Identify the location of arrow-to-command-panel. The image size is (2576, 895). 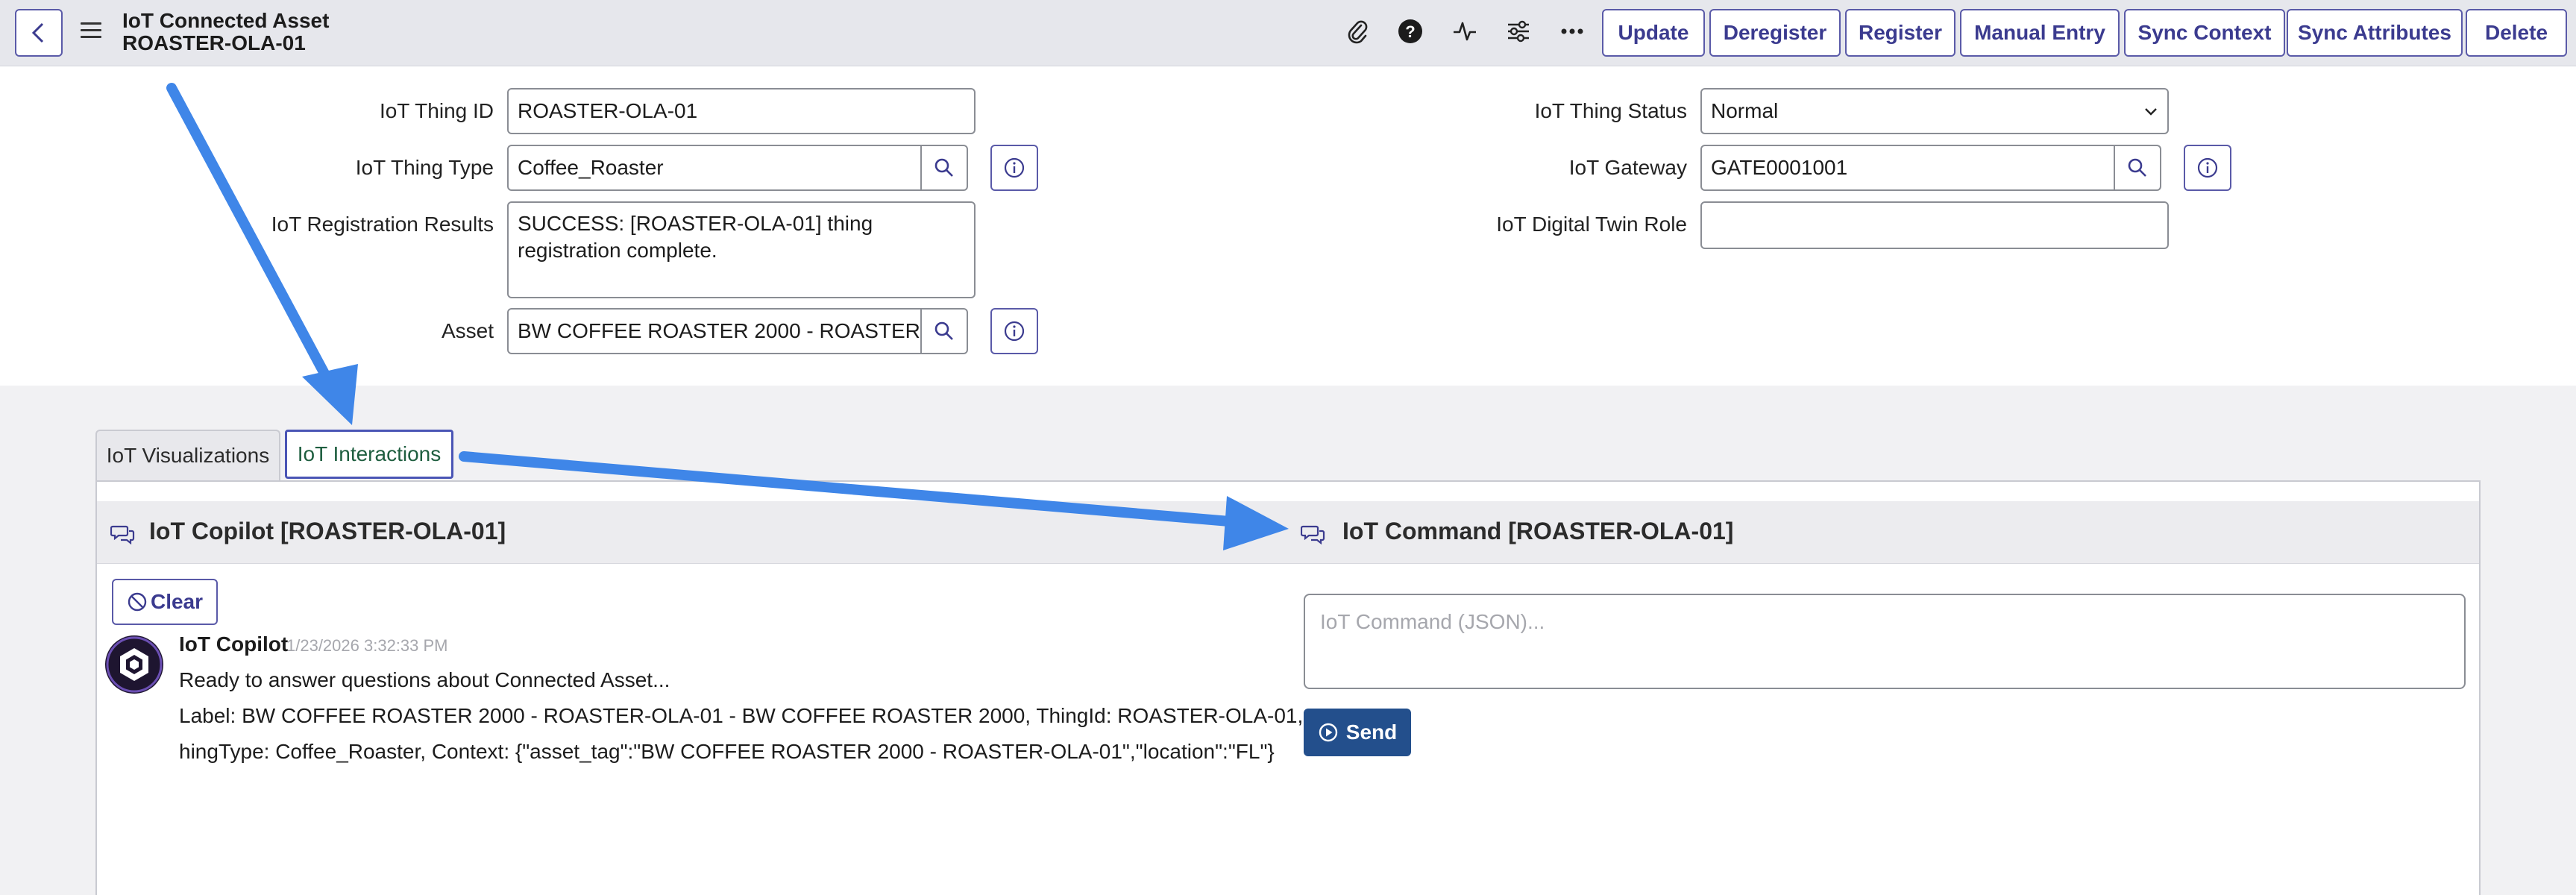
(874, 500).